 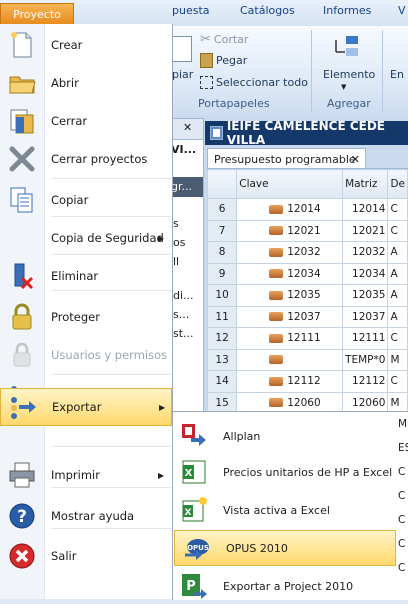 I want to click on submenu-item-allplan: Allplan, so click(x=290, y=436).